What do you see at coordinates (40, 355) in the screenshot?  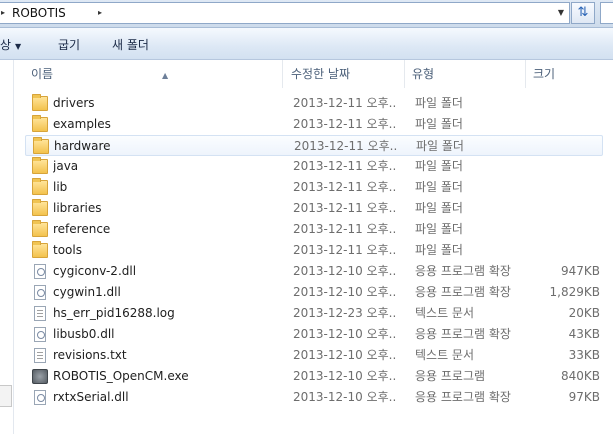 I see `text-file-icon` at bounding box center [40, 355].